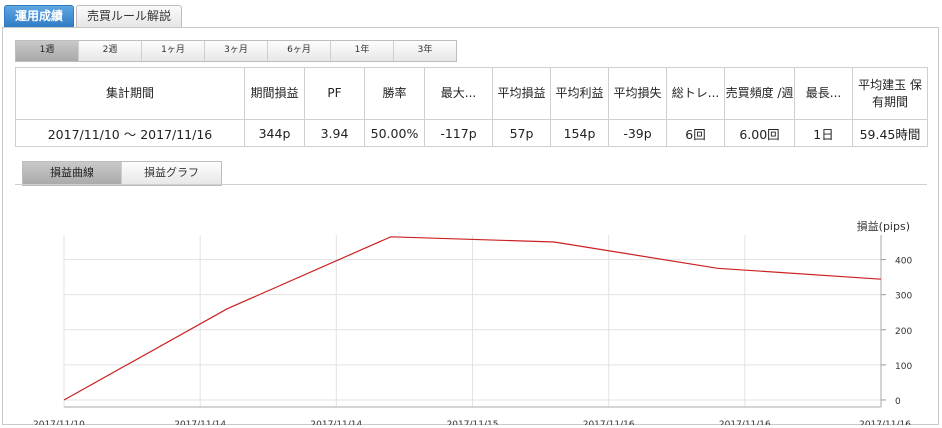  What do you see at coordinates (579, 93) in the screenshot?
I see `header-avg-profit: 平均利益` at bounding box center [579, 93].